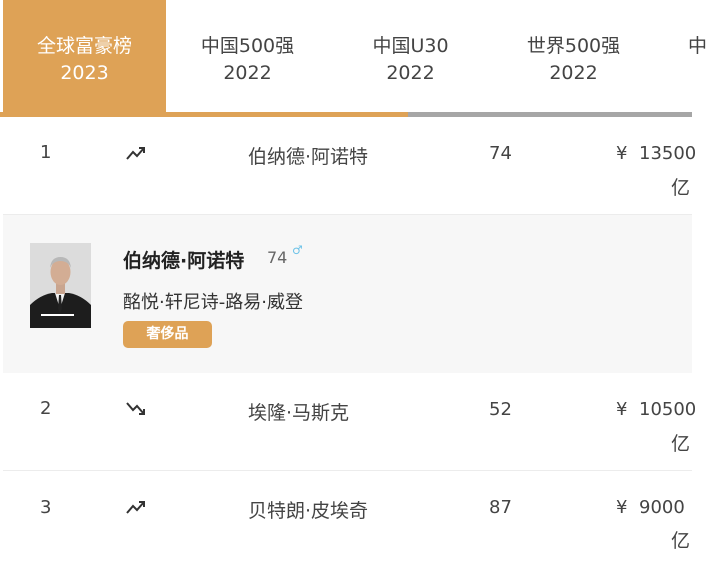 Image resolution: width=706 pixels, height=571 pixels. What do you see at coordinates (668, 409) in the screenshot?
I see `net-worth-value: 10500` at bounding box center [668, 409].